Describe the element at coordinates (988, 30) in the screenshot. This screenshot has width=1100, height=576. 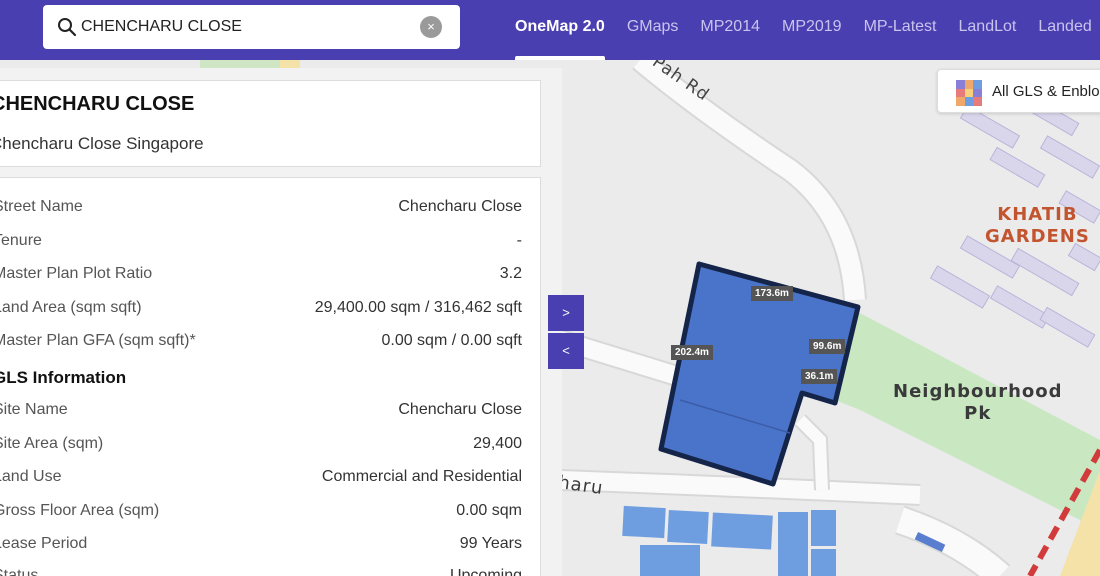
I see `tab-landlot: LandLot` at that location.